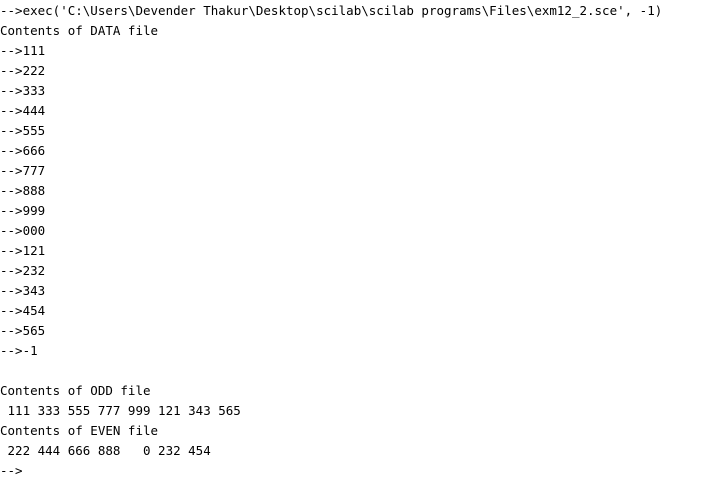 The image size is (704, 481). I want to click on even-file-heading: Contents of EVEN file, so click(79, 430).